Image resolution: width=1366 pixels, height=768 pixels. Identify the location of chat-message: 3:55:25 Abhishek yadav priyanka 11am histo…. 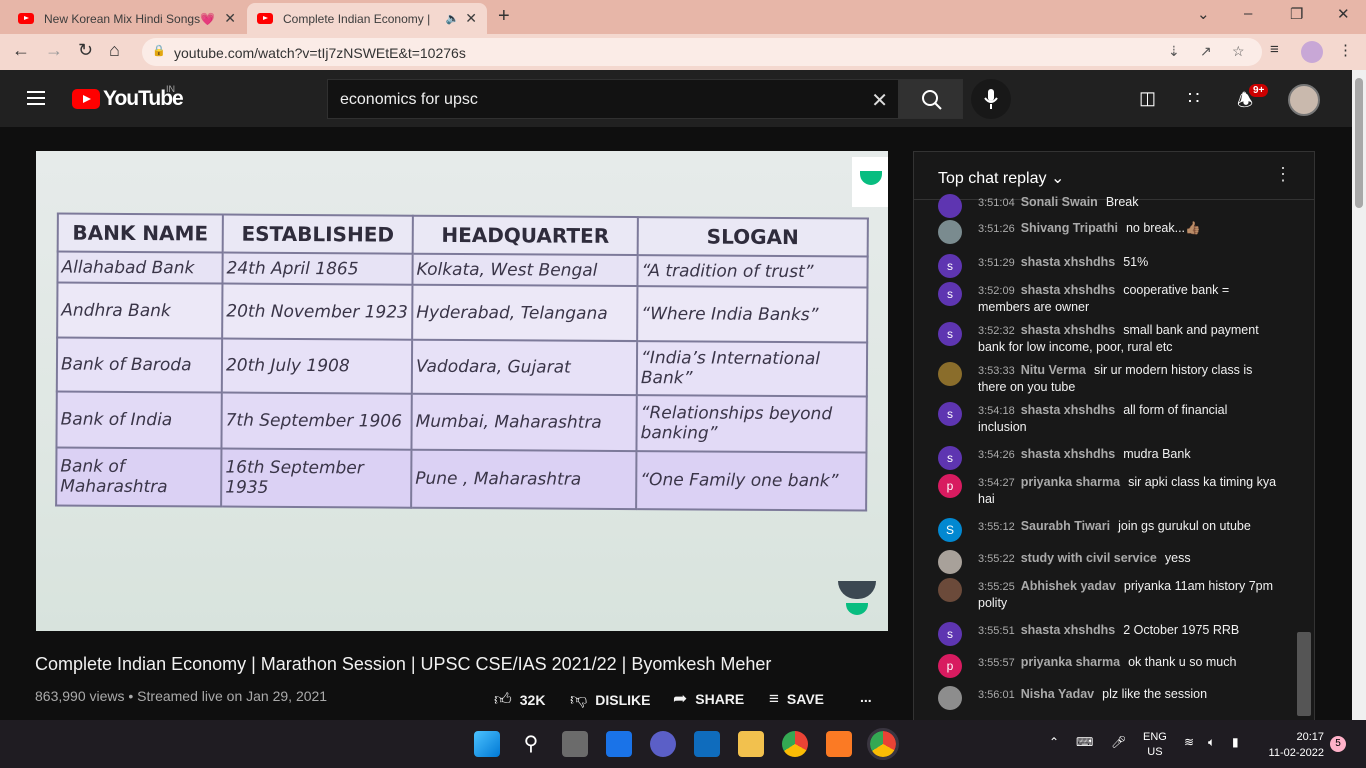
(1108, 594).